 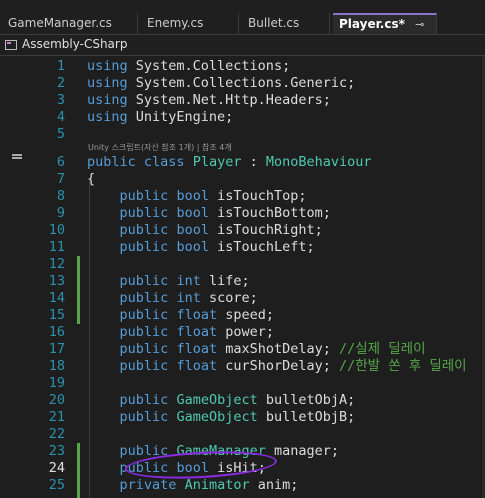 I want to click on code-line: 19, so click(x=242, y=383).